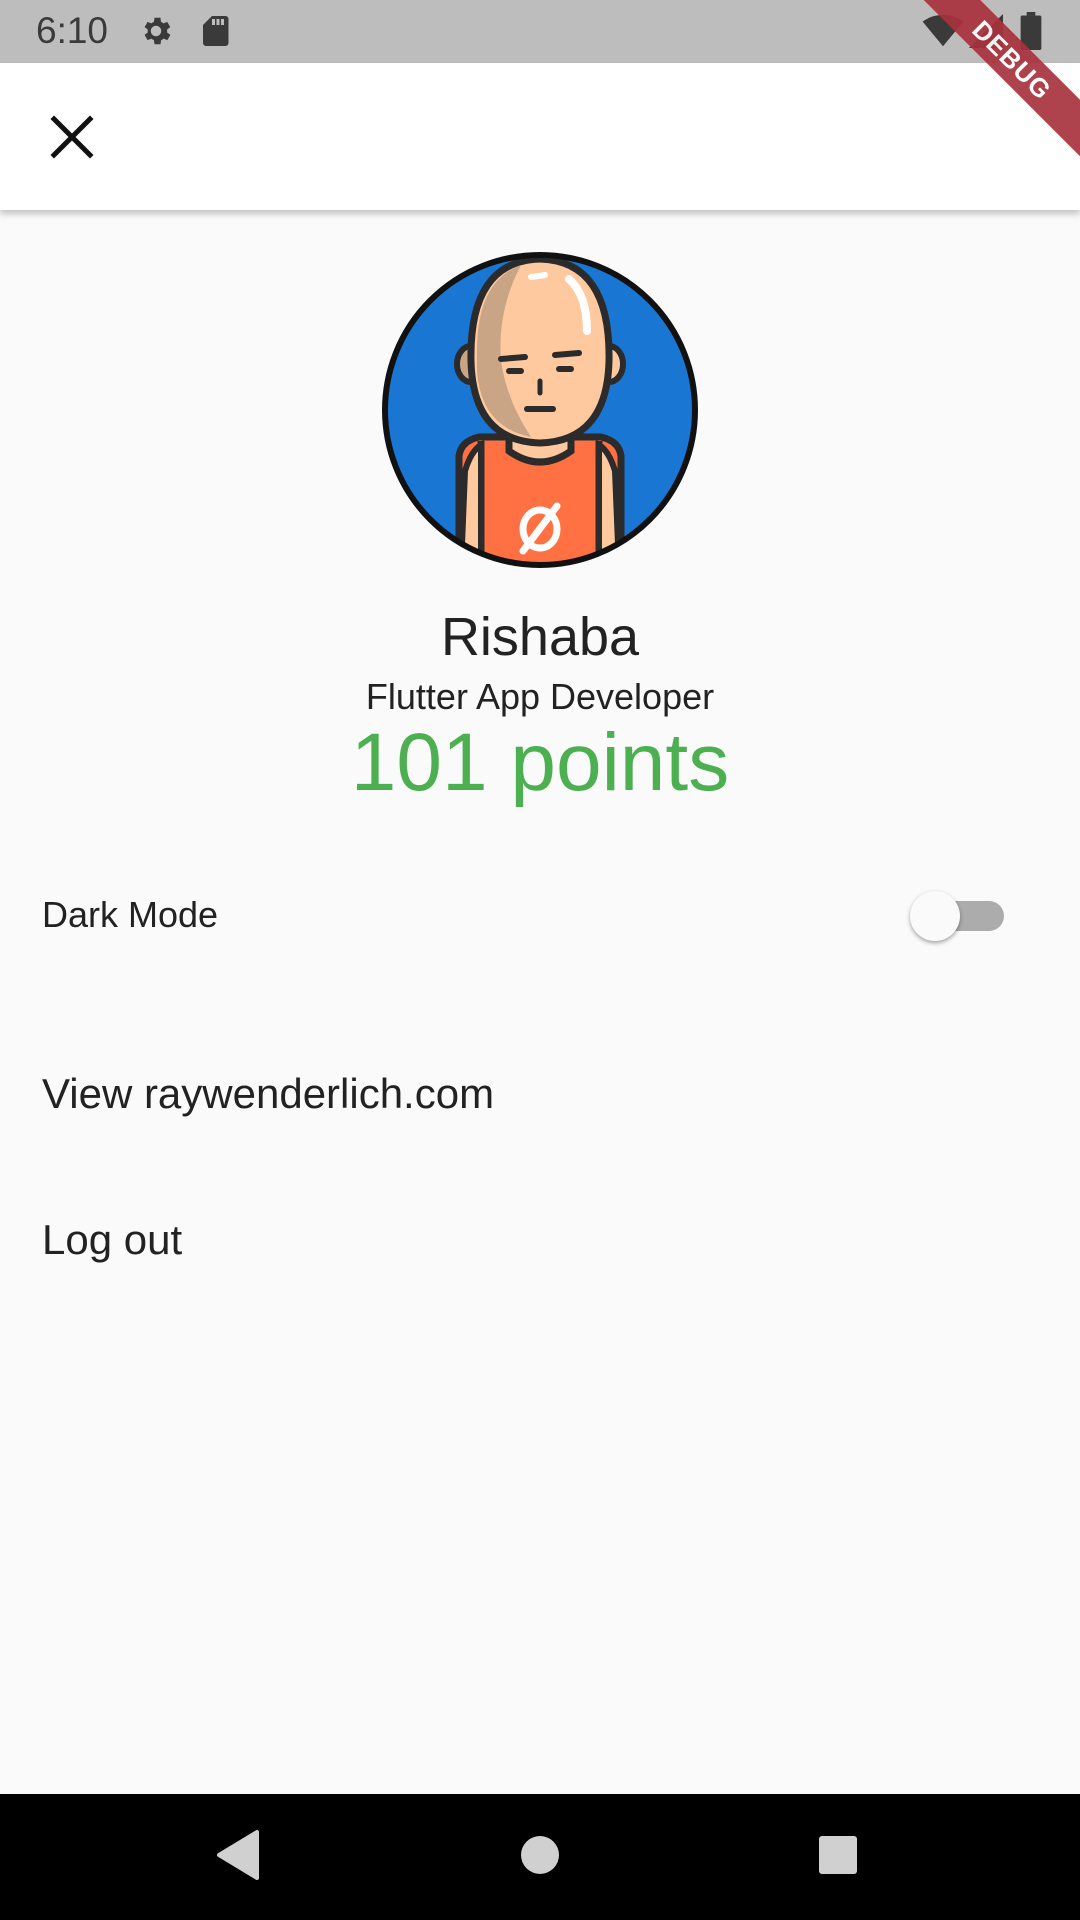 The width and height of the screenshot is (1080, 1920). I want to click on home-button, so click(540, 1857).